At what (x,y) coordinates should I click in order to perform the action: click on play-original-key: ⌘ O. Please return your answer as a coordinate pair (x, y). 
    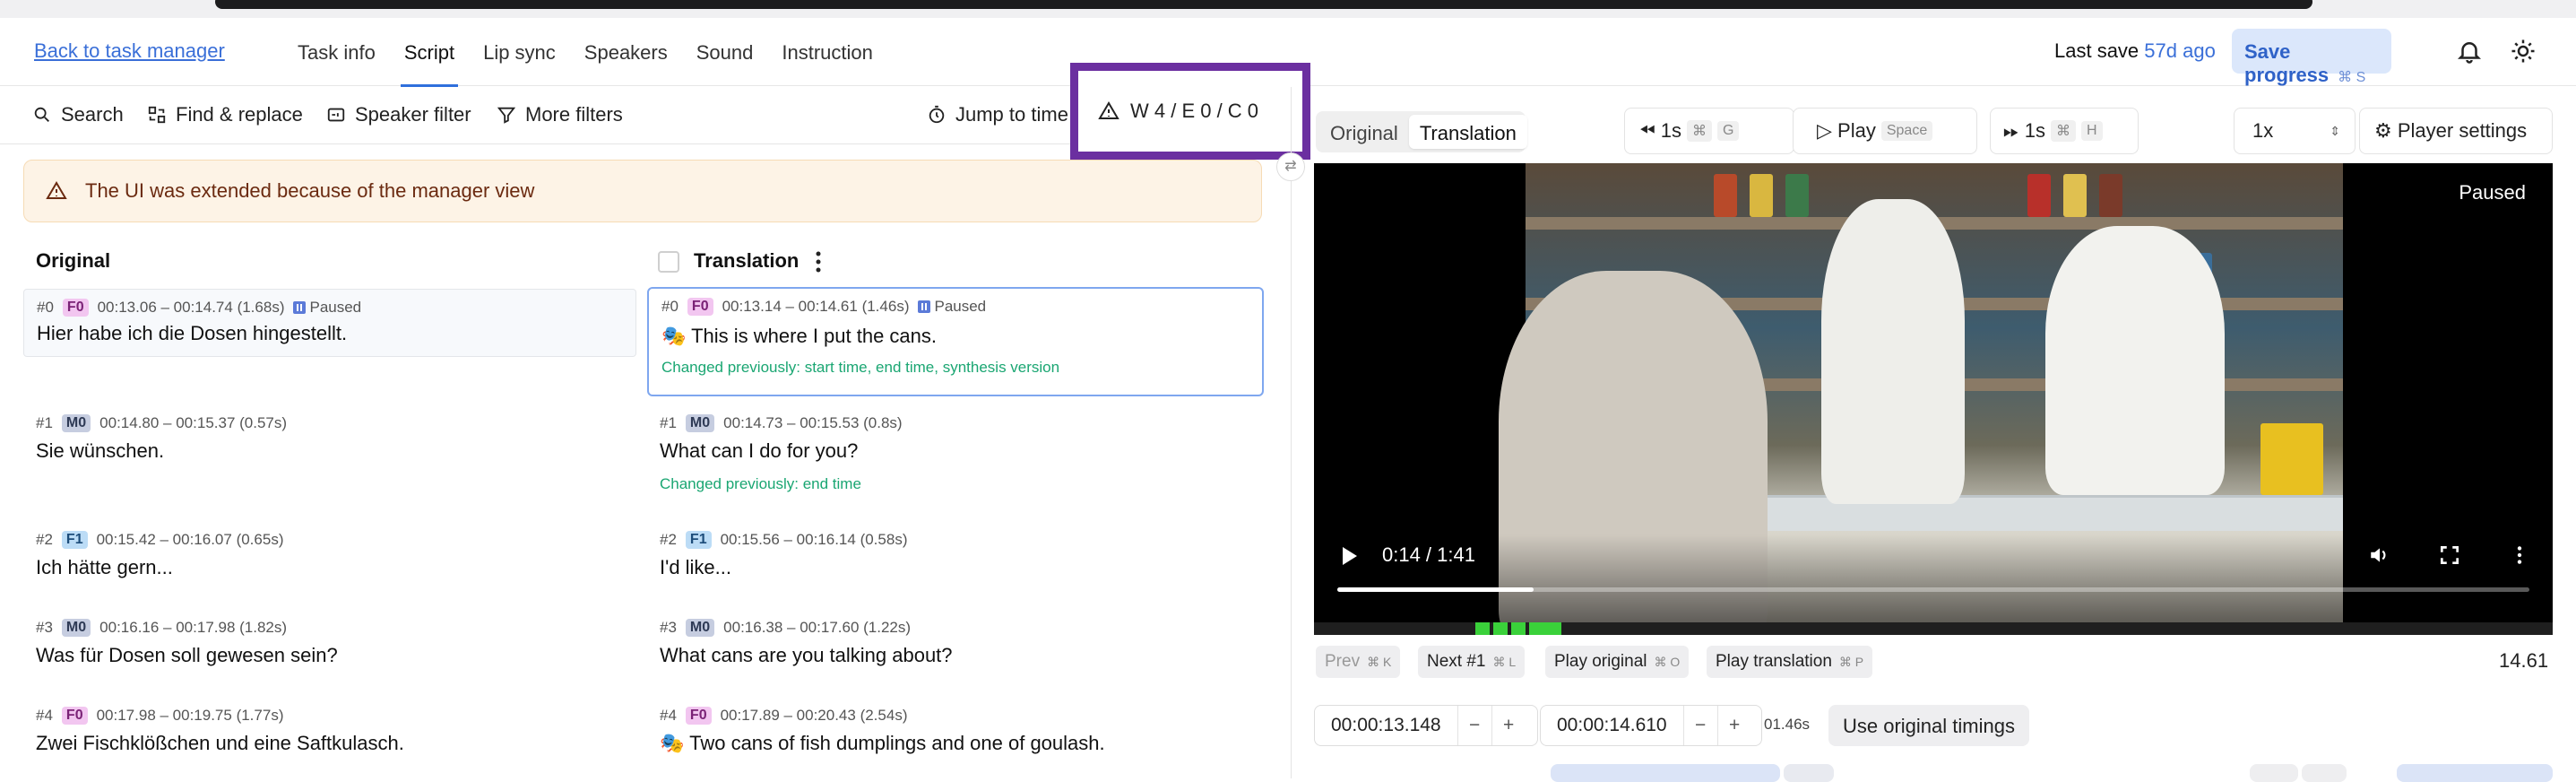
    Looking at the image, I should click on (1667, 662).